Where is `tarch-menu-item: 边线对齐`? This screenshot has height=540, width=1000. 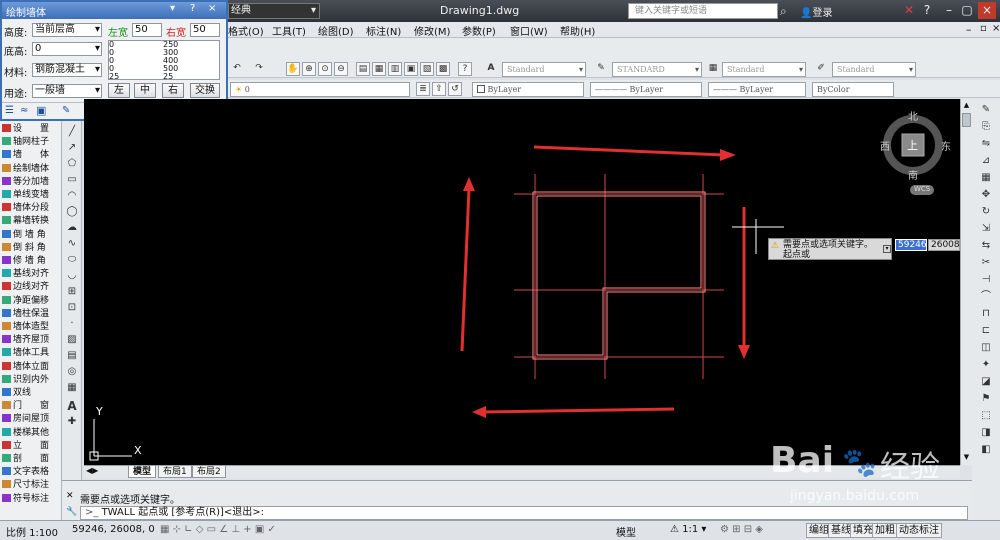 tarch-menu-item: 边线对齐 is located at coordinates (31, 287).